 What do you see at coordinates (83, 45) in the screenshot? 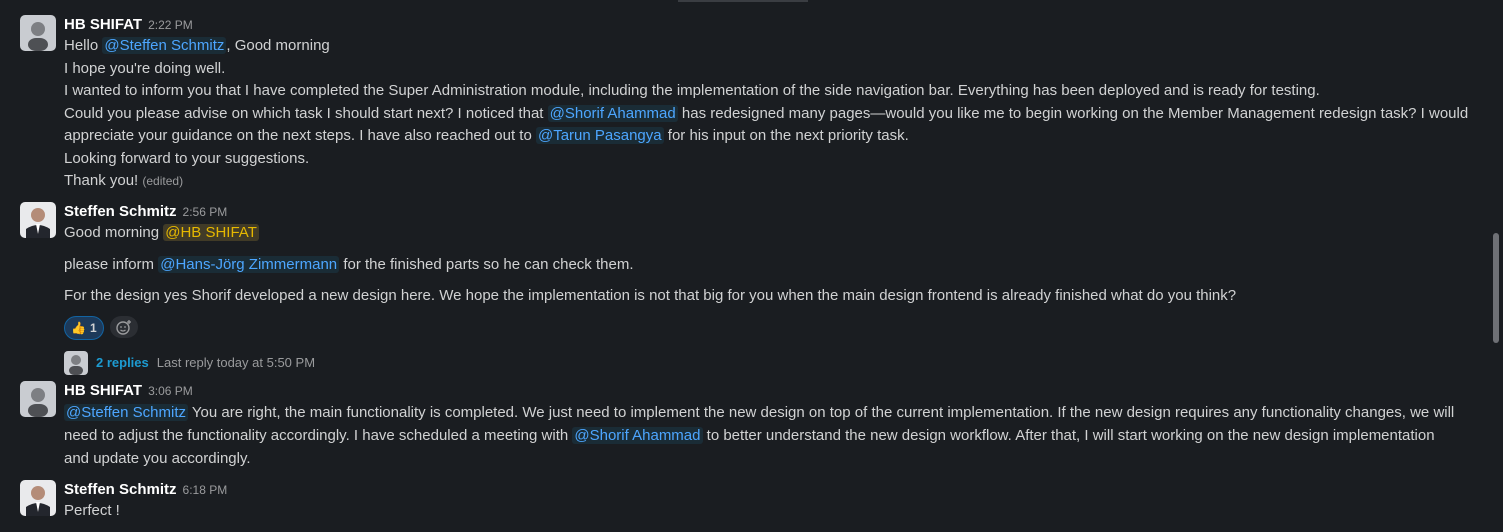
I see `message-text: Hello` at bounding box center [83, 45].